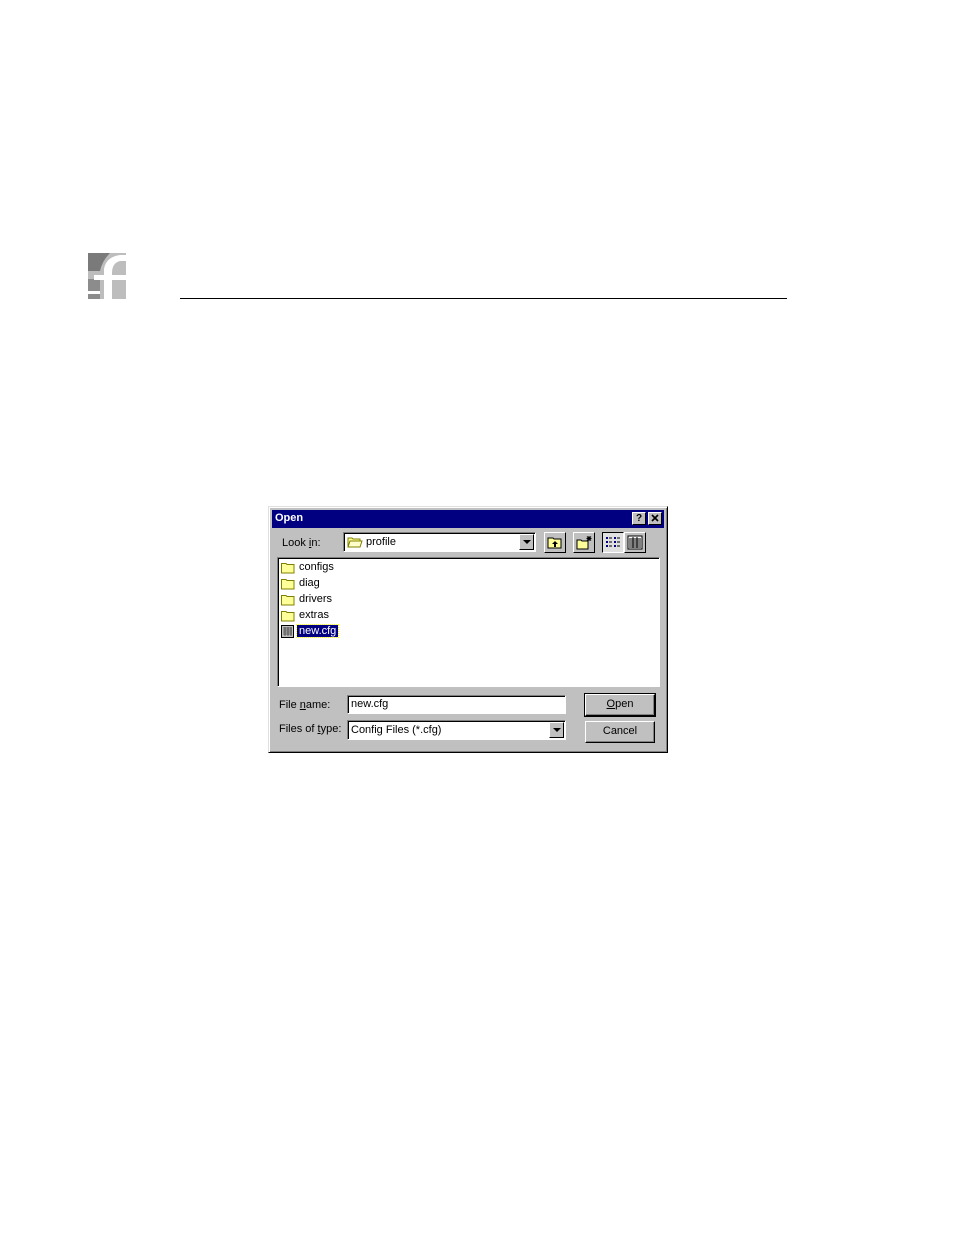  I want to click on company-logo-icon, so click(108, 276).